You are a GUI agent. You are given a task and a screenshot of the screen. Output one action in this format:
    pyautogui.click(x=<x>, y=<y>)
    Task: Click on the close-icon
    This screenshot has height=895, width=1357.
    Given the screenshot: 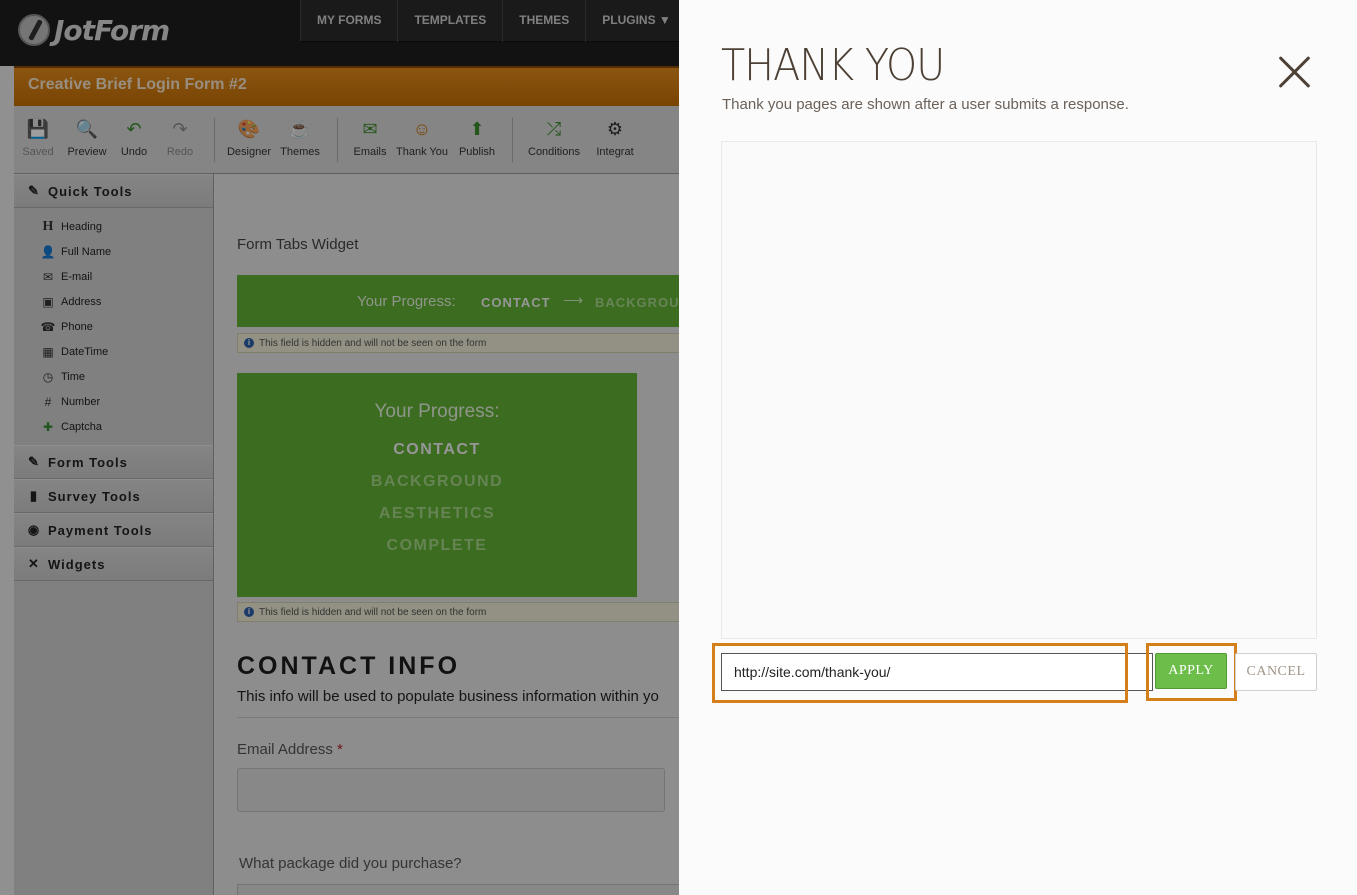 What is the action you would take?
    pyautogui.click(x=1295, y=72)
    